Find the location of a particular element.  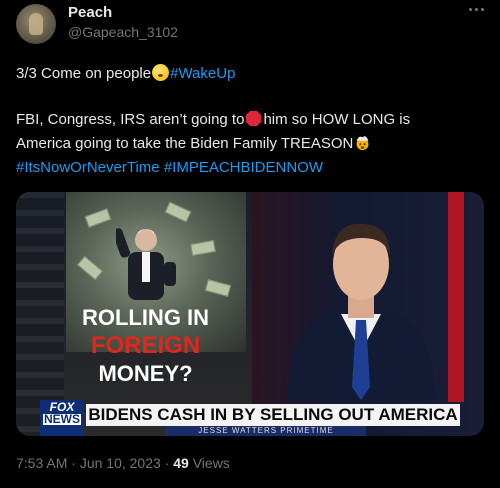

avatar-figure is located at coordinates (36, 24).